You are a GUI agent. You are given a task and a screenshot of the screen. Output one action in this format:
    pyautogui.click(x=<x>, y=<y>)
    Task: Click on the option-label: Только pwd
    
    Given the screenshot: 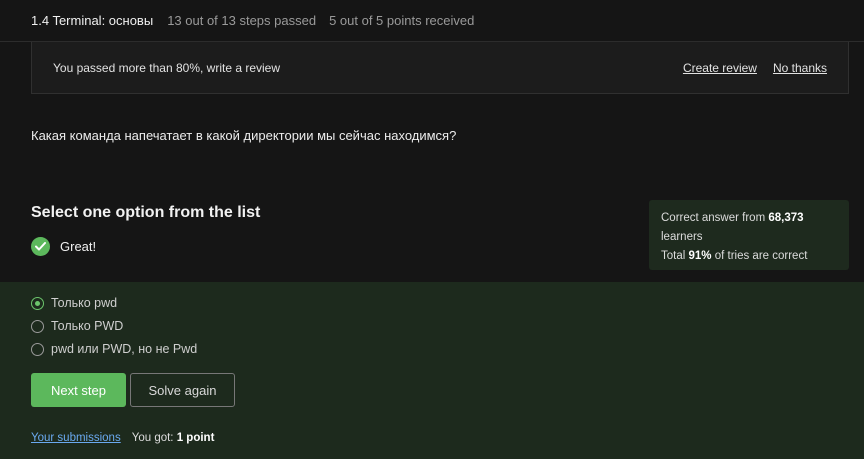 What is the action you would take?
    pyautogui.click(x=84, y=303)
    